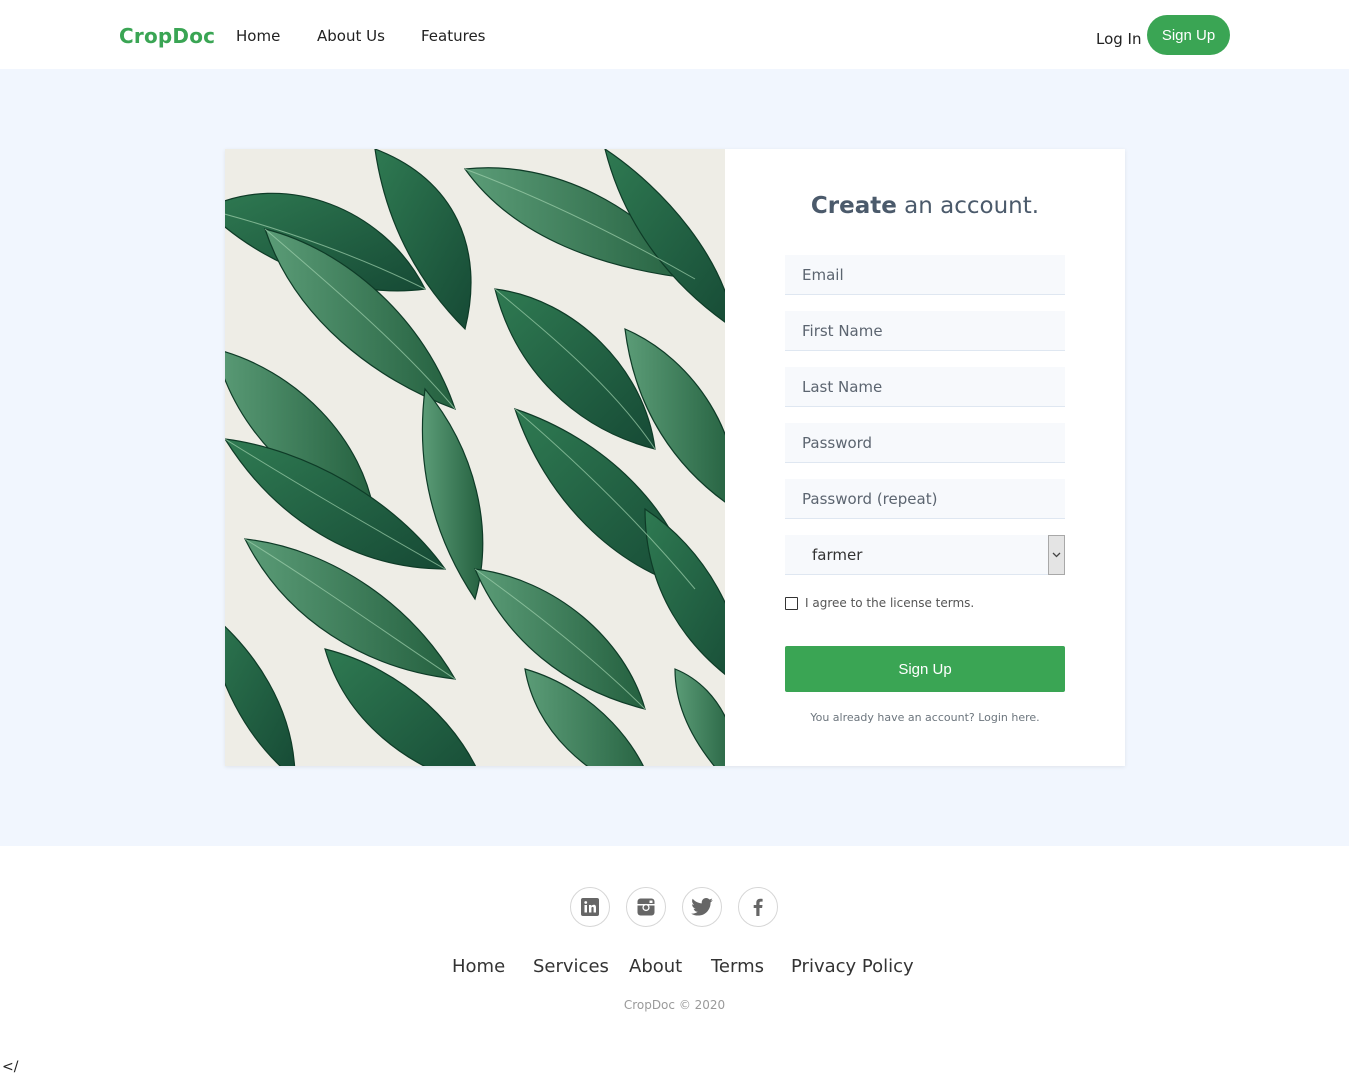 The image size is (1349, 1078). Describe the element at coordinates (674, 1005) in the screenshot. I see `copyright-text: CropDoc © 2020` at that location.